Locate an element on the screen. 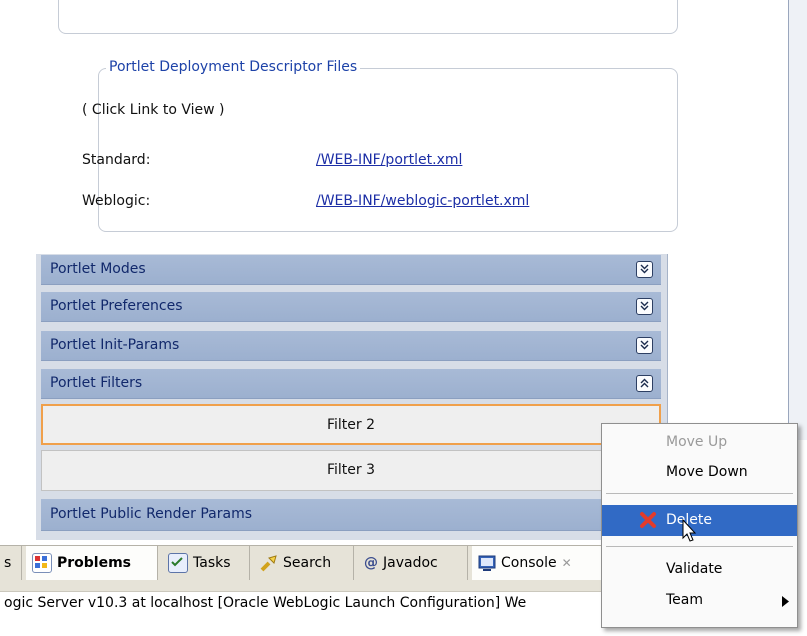 This screenshot has height=636, width=807. tab-partial: s is located at coordinates (11, 563).